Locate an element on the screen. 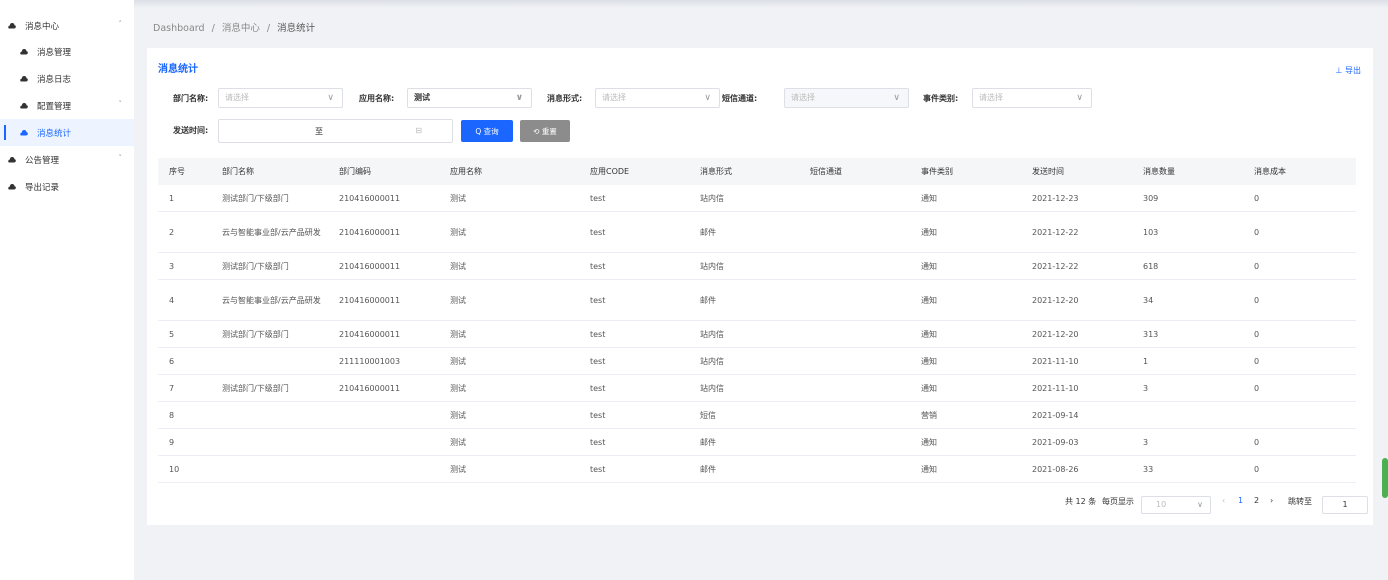  breadcrumb-dashboard: Dashboard is located at coordinates (179, 28).